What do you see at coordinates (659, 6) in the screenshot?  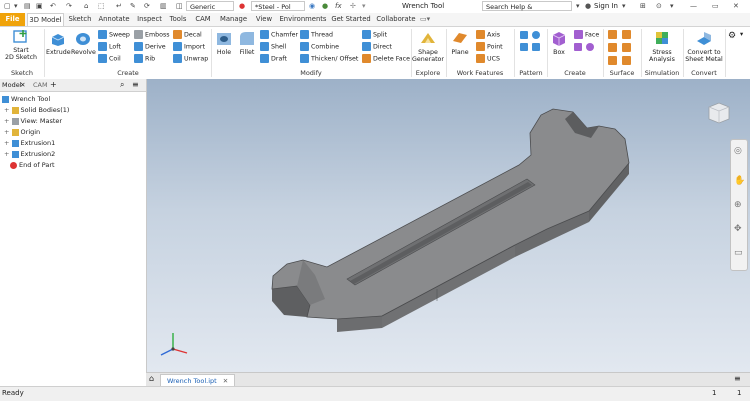 I see `help-icon: ⊙` at bounding box center [659, 6].